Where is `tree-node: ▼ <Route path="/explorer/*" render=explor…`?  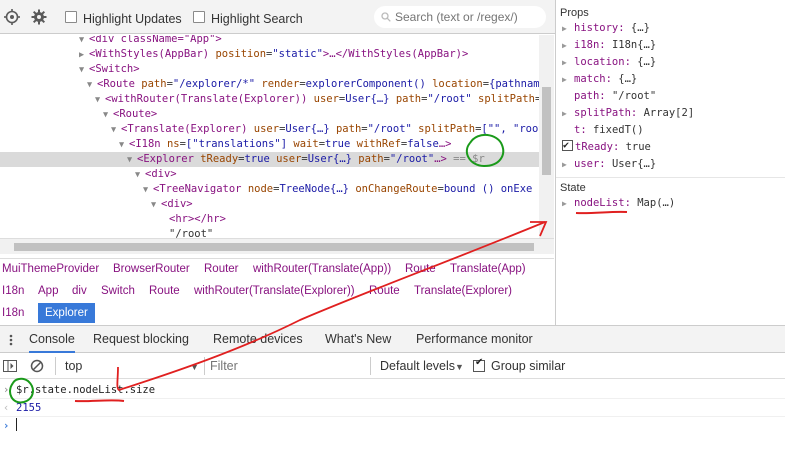
tree-node: ▼ <Route path="/explorer/*" render=explor… is located at coordinates (269, 84).